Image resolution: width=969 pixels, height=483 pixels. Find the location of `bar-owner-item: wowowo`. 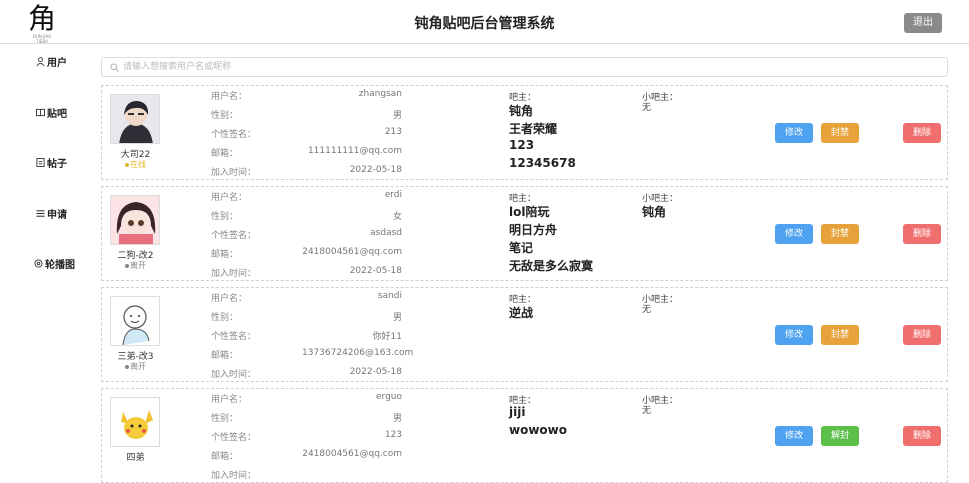

bar-owner-item: wowowo is located at coordinates (538, 430).